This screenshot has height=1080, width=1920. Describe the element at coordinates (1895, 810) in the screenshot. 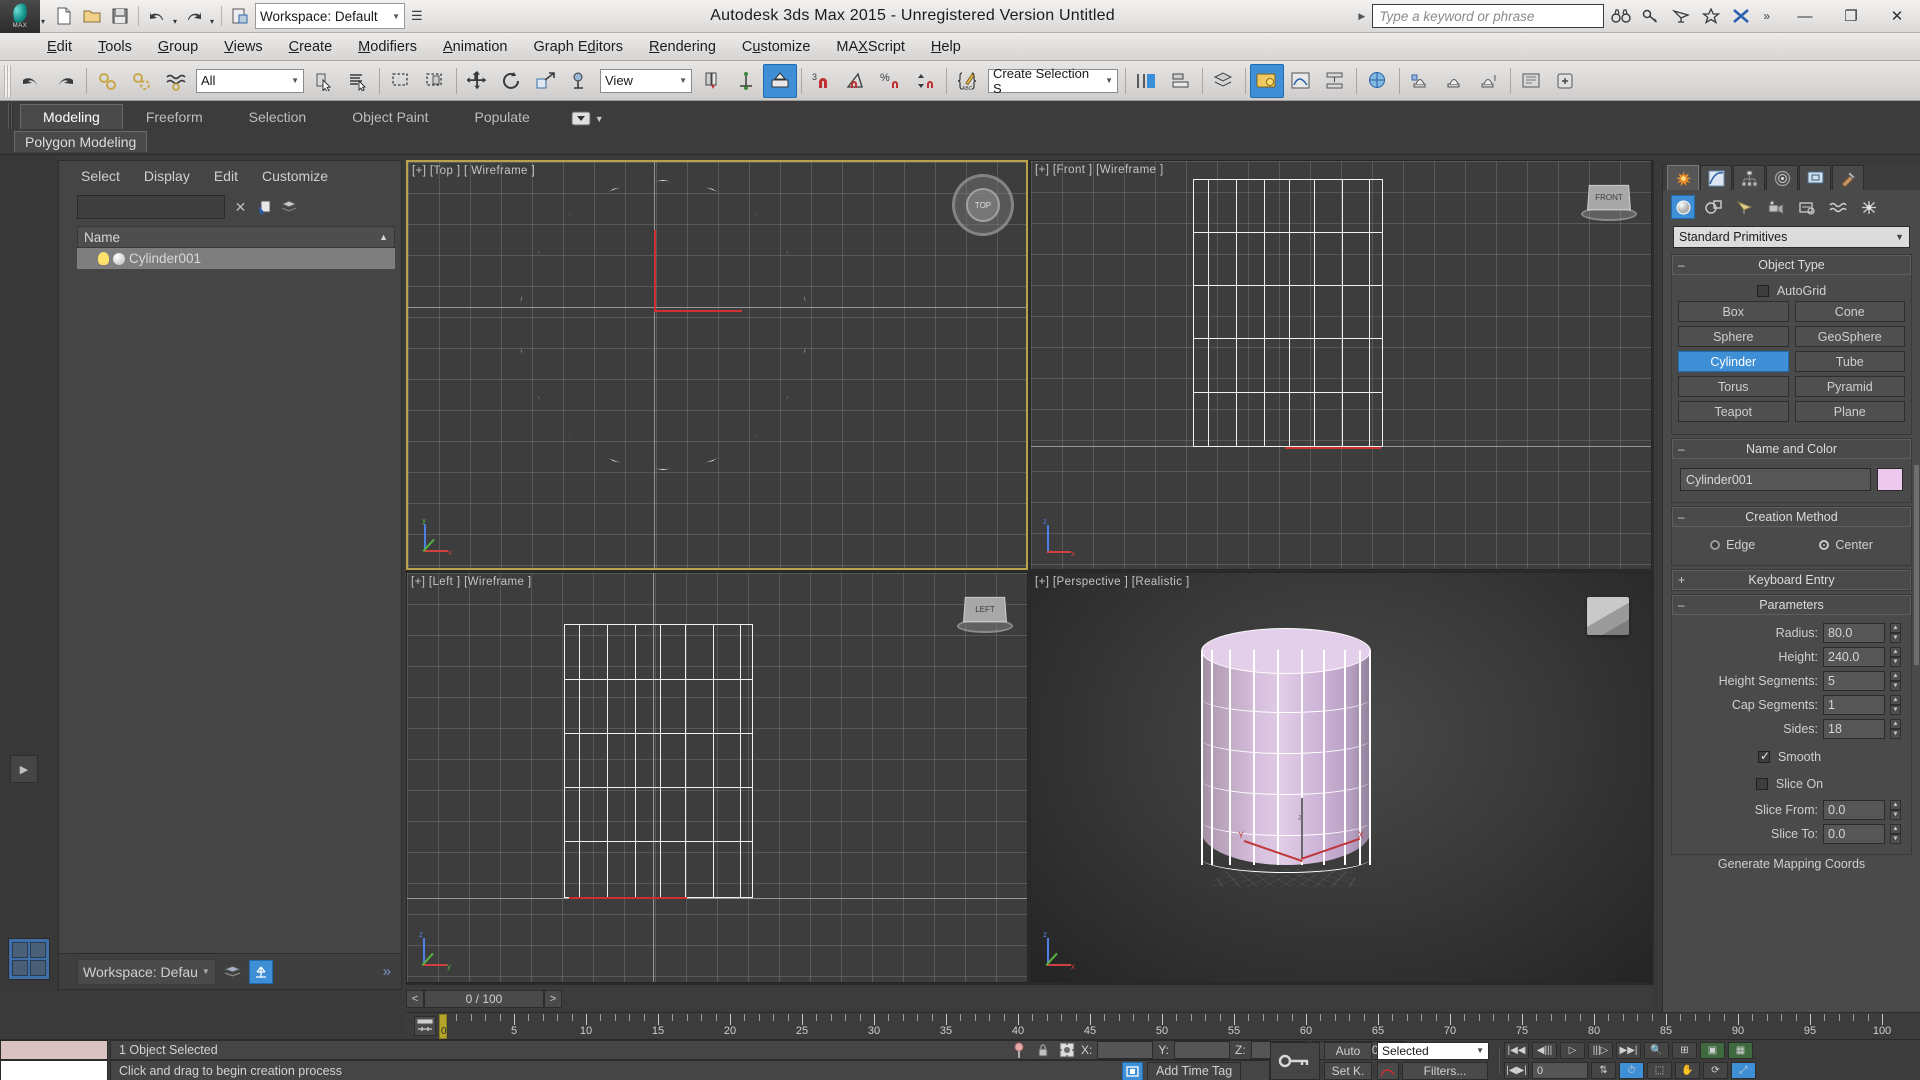

I see `slice-from-spinner: ▲ ▼` at that location.